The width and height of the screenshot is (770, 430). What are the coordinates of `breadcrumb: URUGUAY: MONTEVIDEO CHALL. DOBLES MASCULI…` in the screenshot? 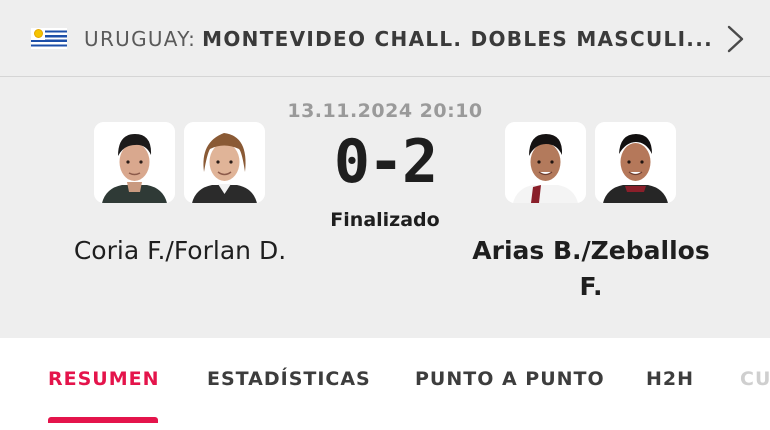 It's located at (398, 39).